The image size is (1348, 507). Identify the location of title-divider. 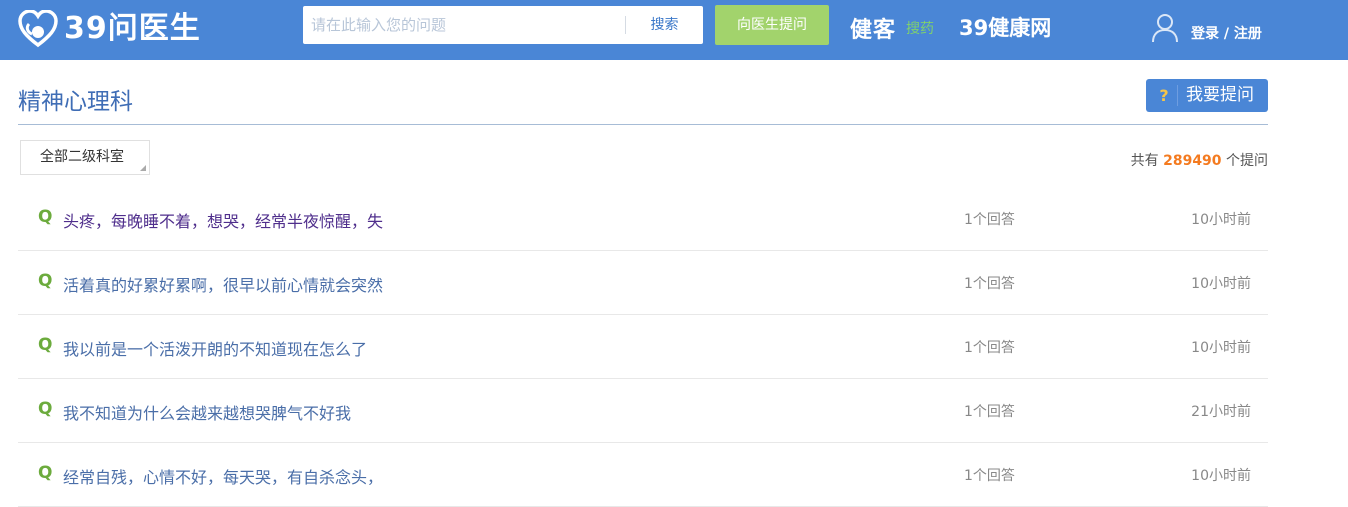
(643, 124).